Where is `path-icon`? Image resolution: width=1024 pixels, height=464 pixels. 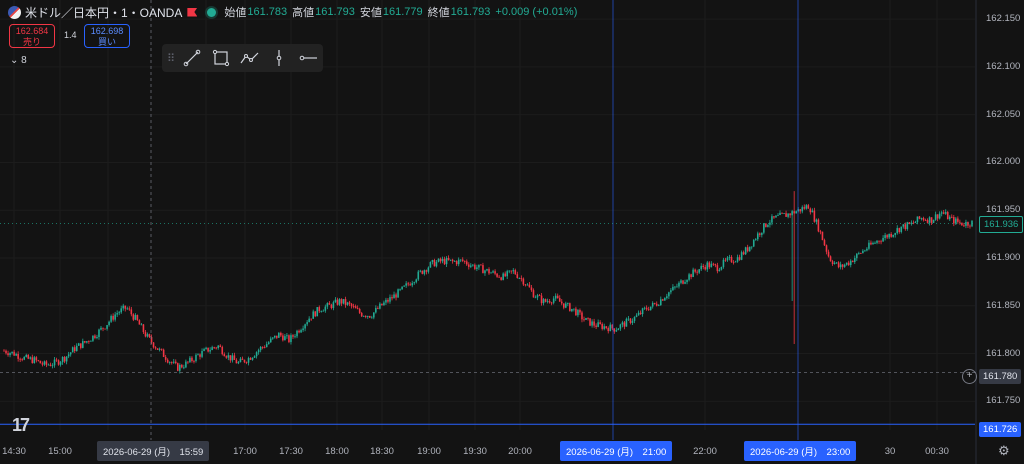 path-icon is located at coordinates (250, 58).